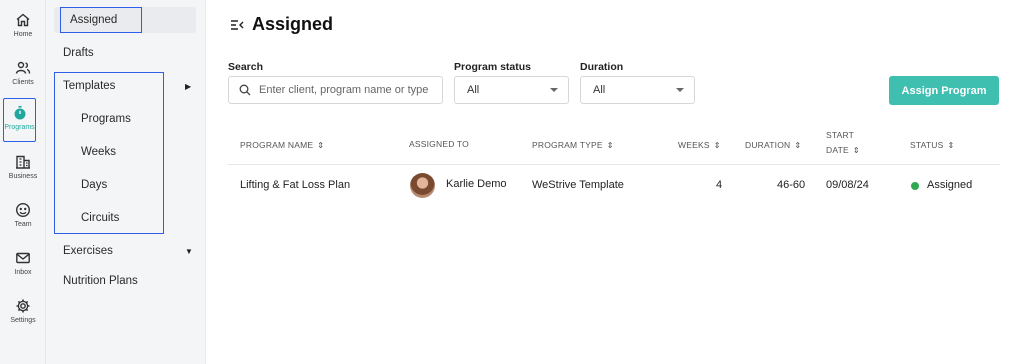 The width and height of the screenshot is (1024, 364). Describe the element at coordinates (23, 210) in the screenshot. I see `team-icon` at that location.